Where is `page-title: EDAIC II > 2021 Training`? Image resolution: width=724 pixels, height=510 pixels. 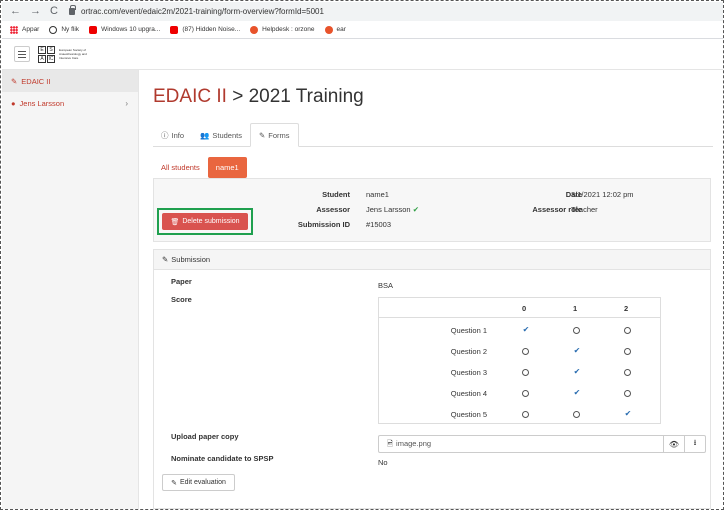 page-title: EDAIC II > 2021 Training is located at coordinates (433, 99).